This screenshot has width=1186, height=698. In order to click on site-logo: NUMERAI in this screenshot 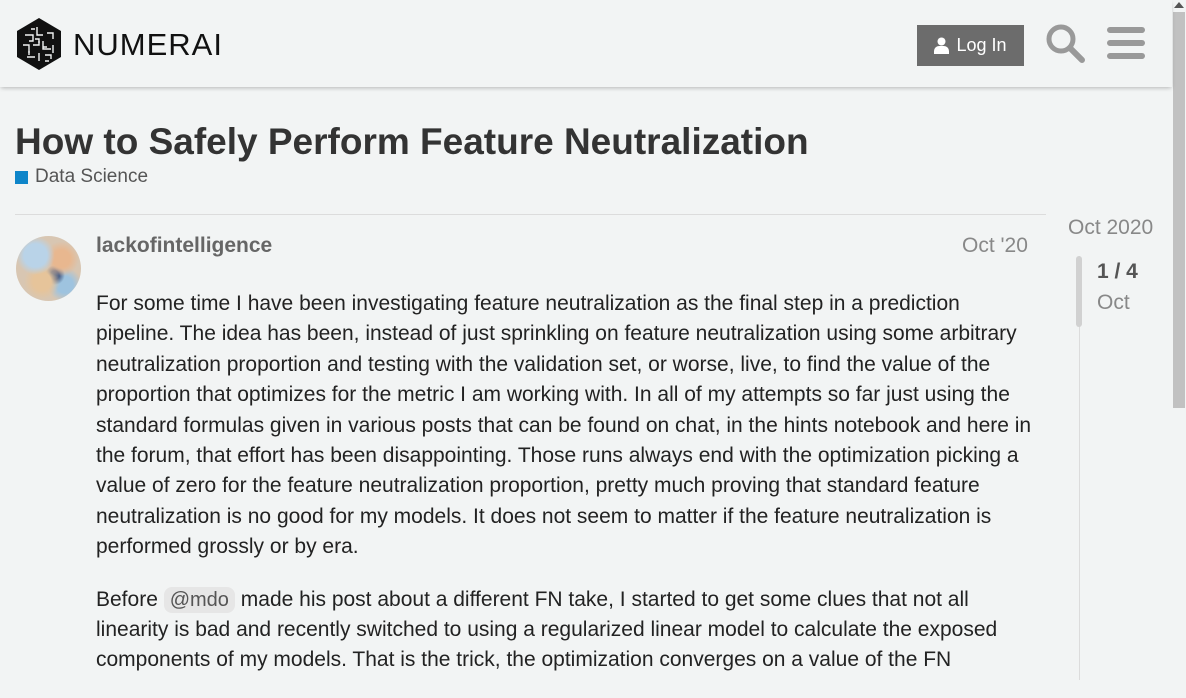, I will do `click(119, 44)`.